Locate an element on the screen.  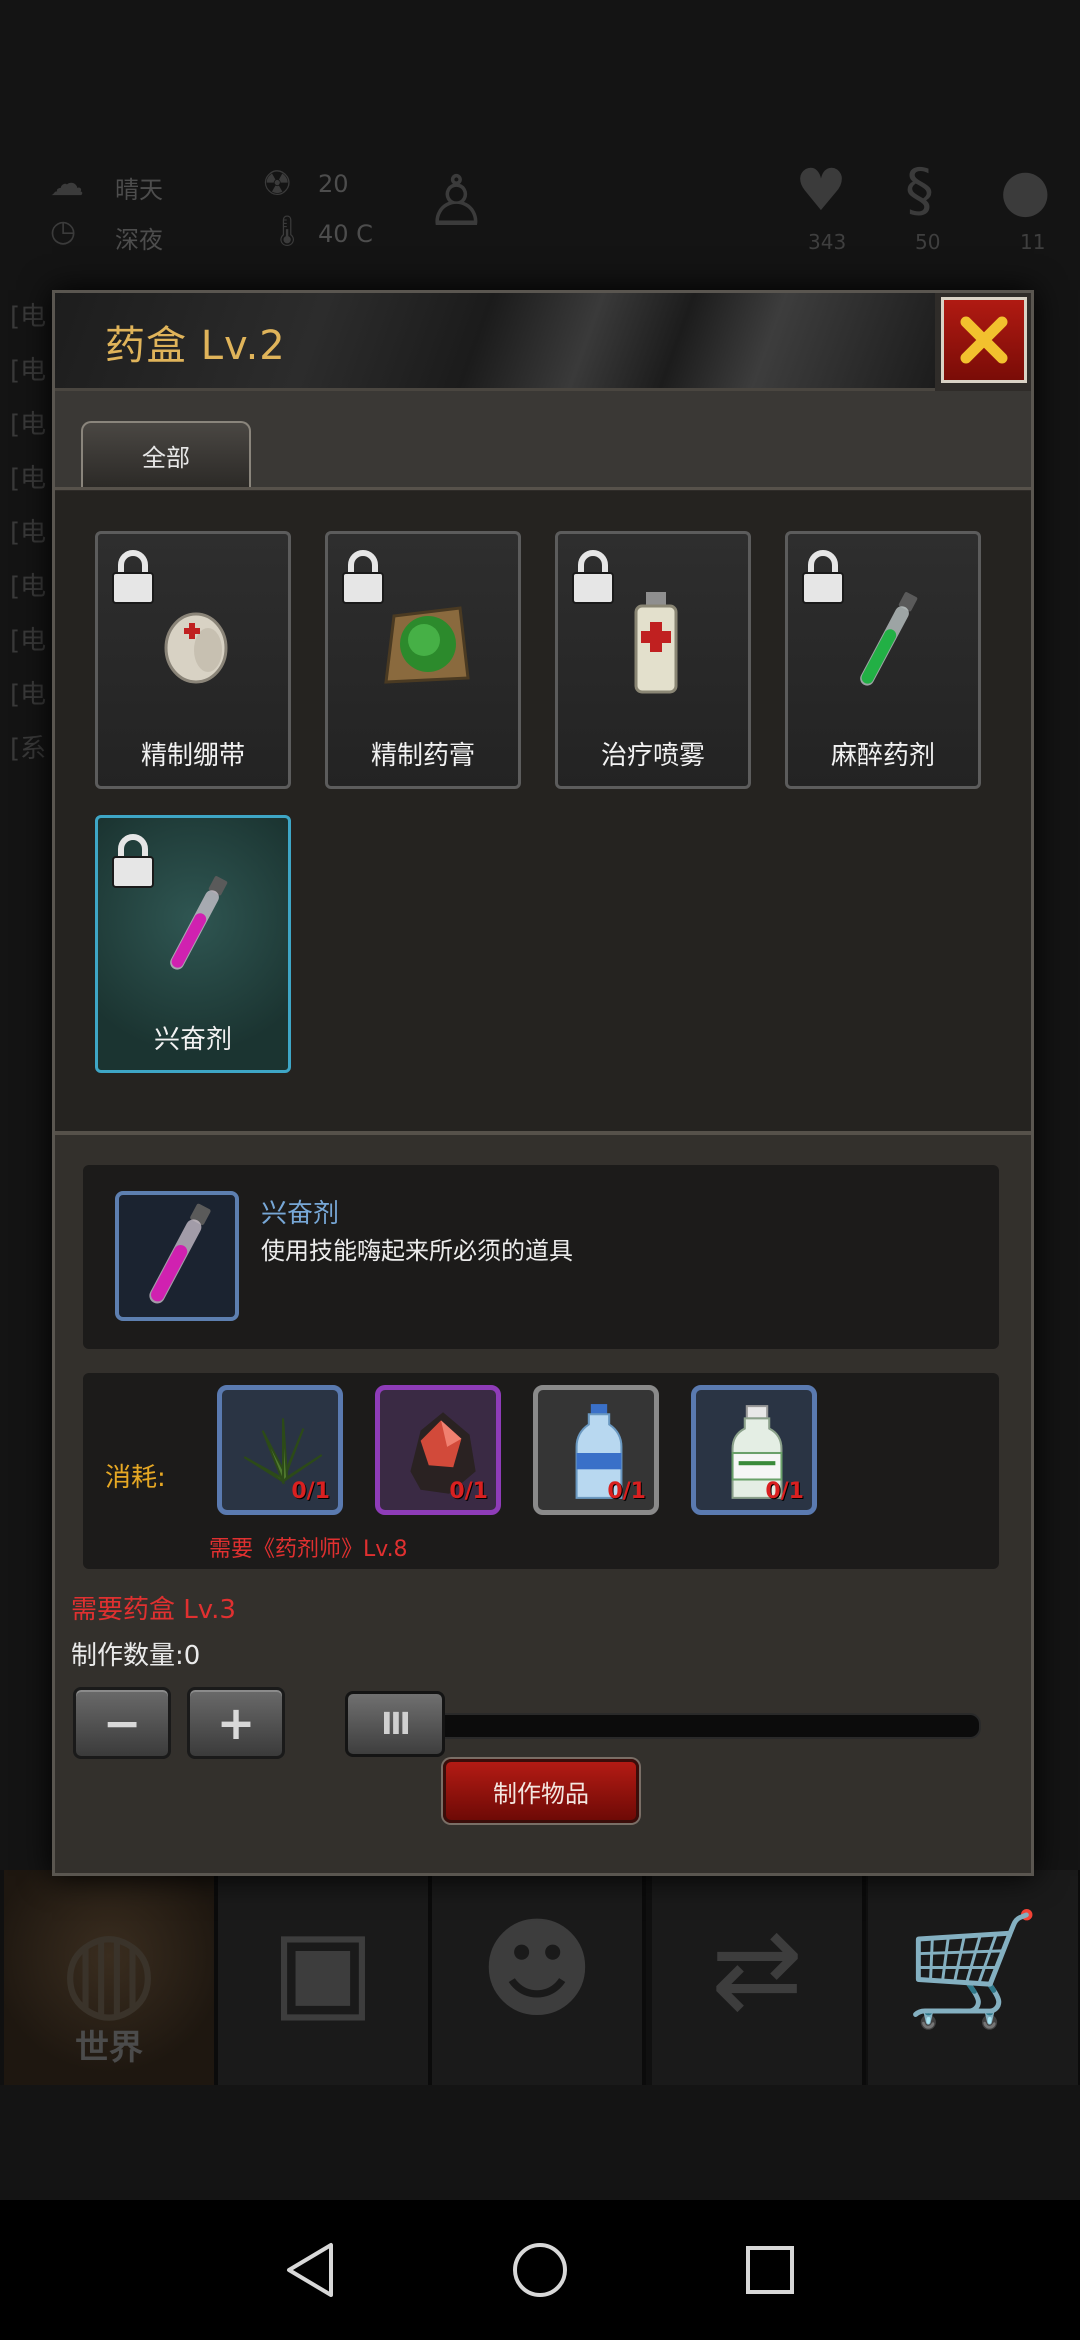
recipe-slot-anesthetic: 麻醉药剂 is located at coordinates (883, 660).